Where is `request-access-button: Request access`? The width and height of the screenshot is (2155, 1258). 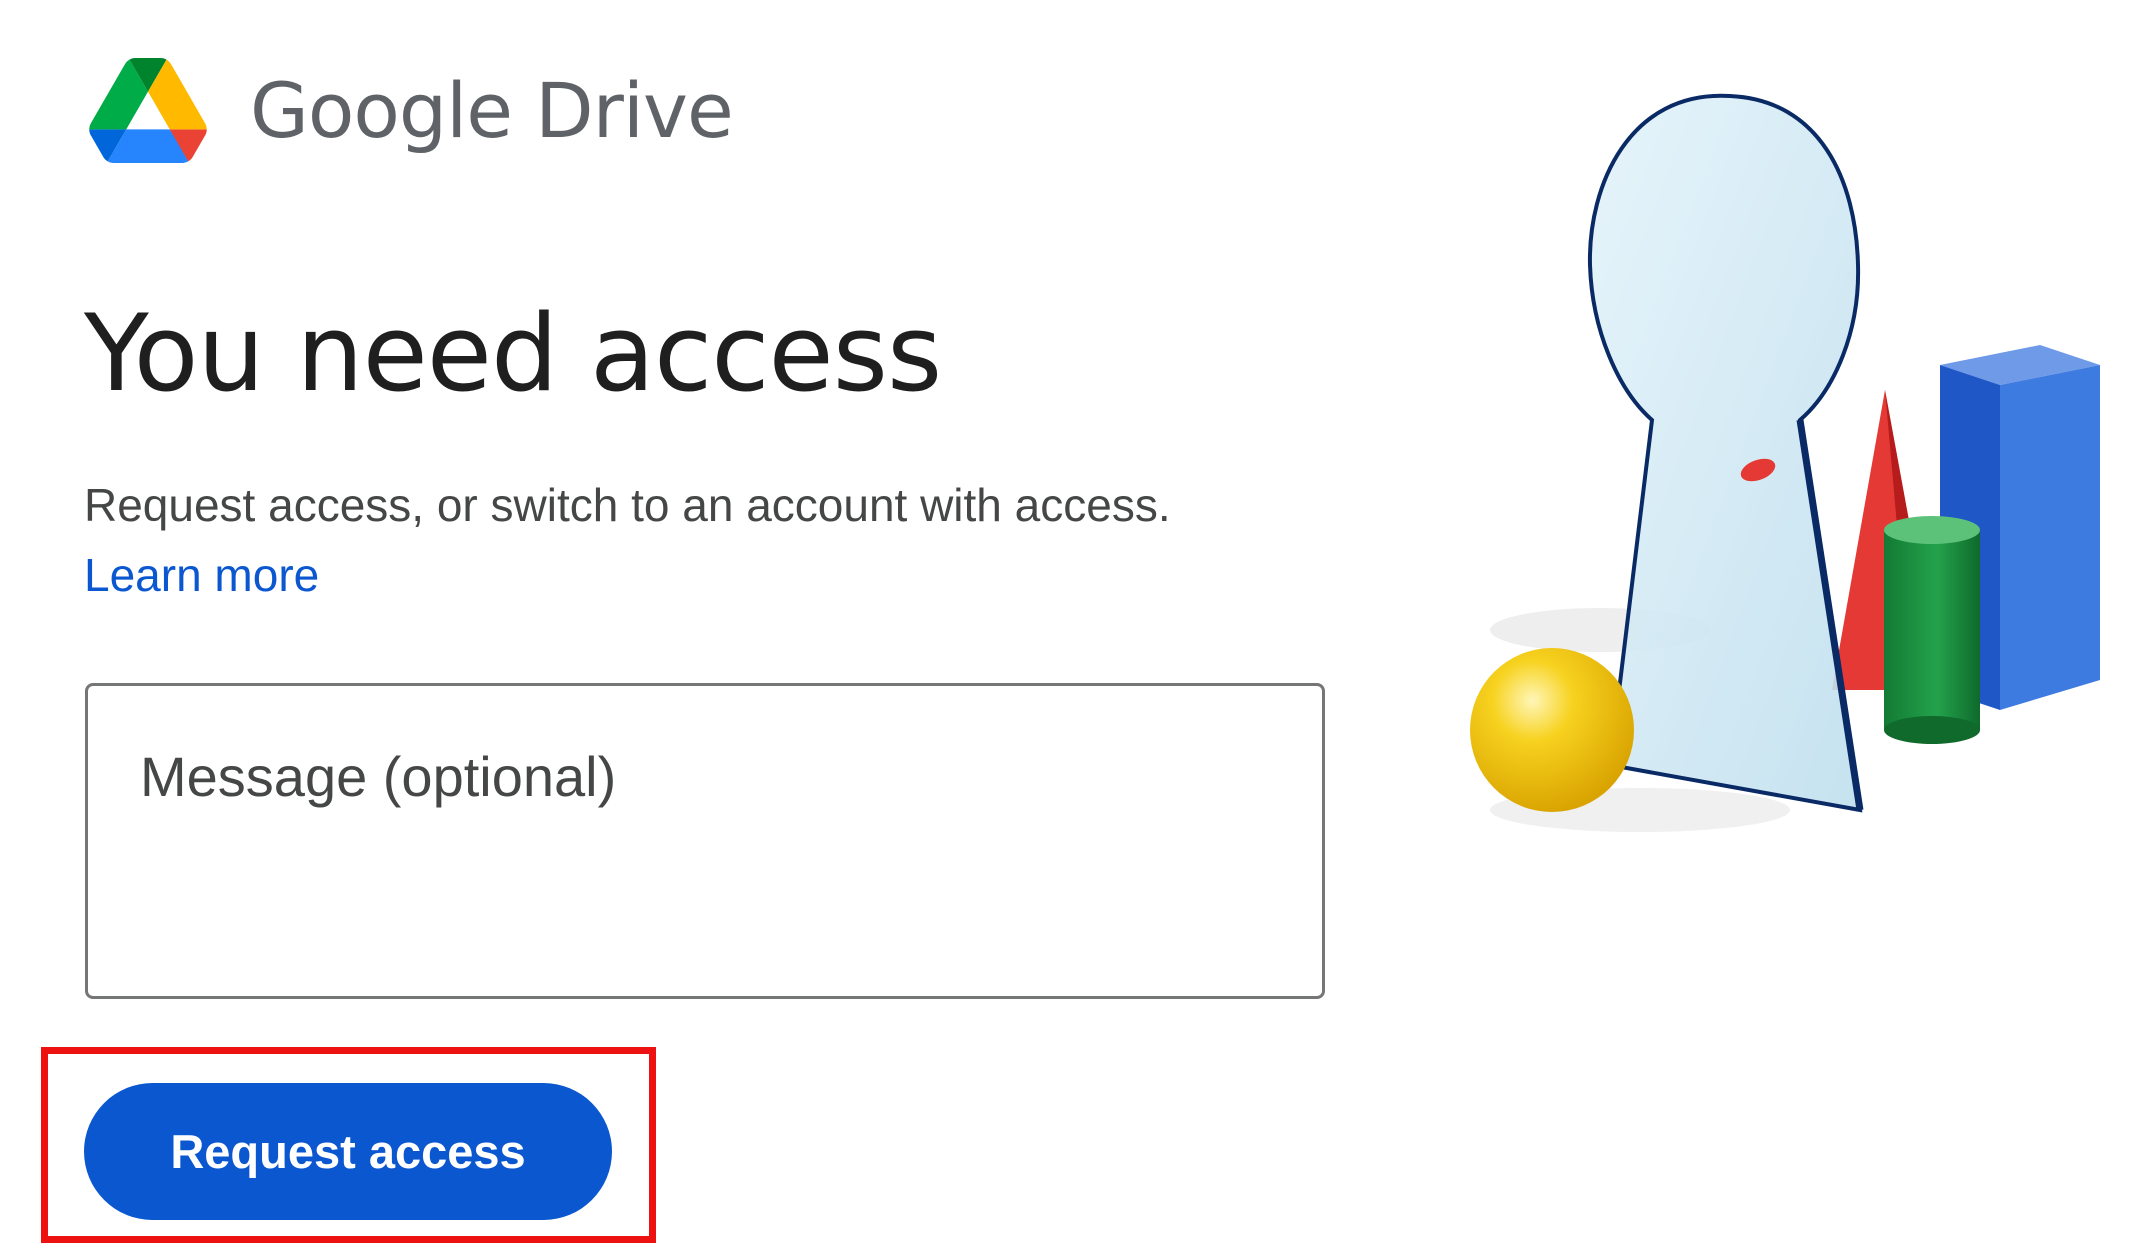
request-access-button: Request access is located at coordinates (348, 1151).